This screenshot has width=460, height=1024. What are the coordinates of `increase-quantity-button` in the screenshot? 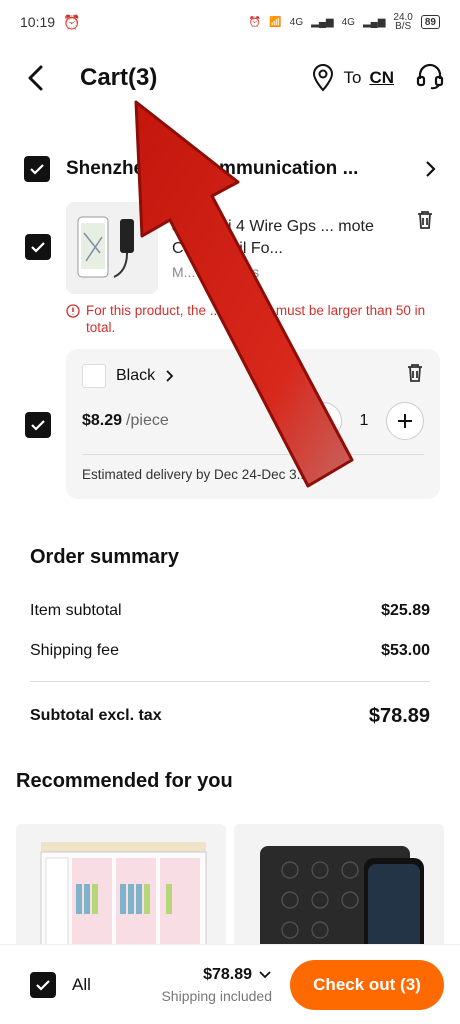 It's located at (405, 421).